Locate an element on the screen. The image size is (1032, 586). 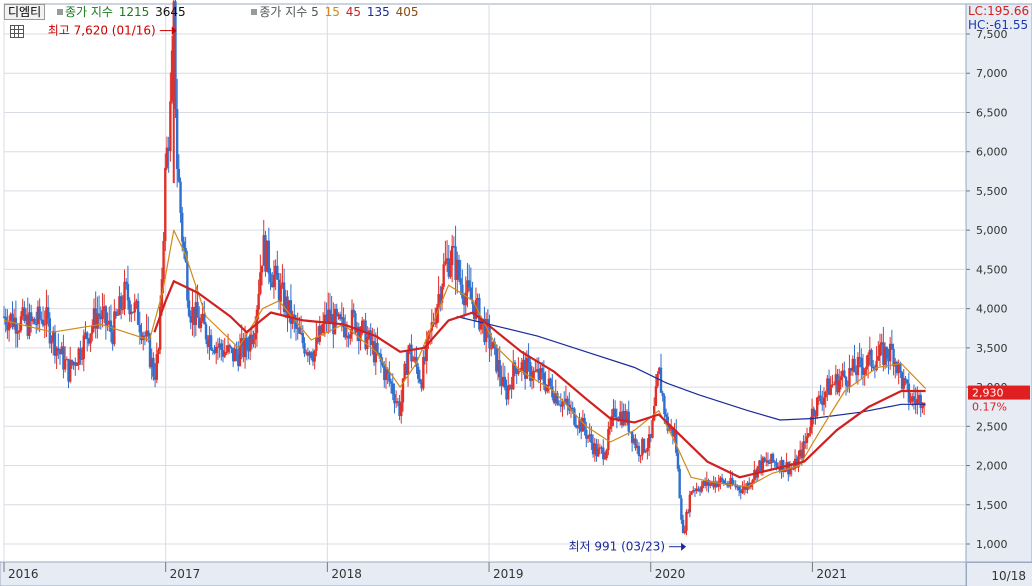
y-tick-label: 2,500 is located at coordinates (992, 426).